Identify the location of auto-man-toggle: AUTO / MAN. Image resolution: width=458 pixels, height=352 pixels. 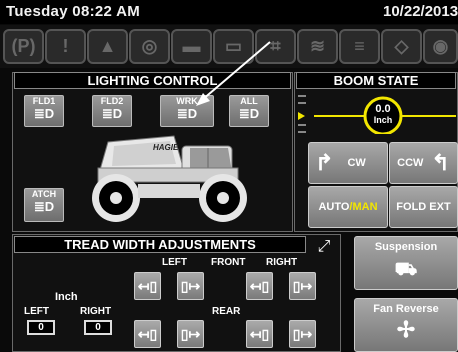
(348, 207).